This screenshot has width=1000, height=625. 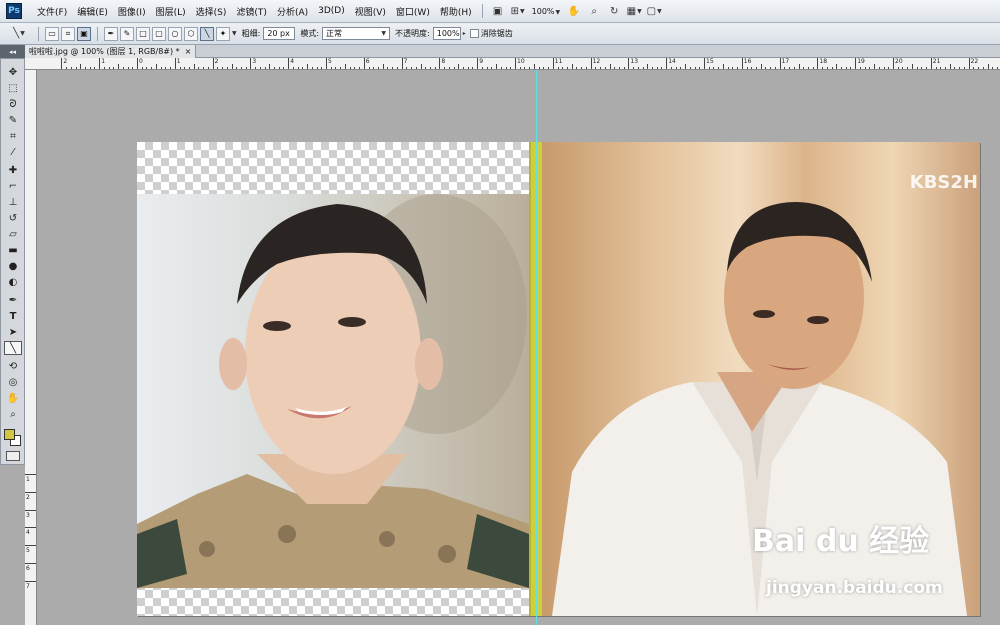 What do you see at coordinates (13, 88) in the screenshot?
I see `marquee-icon: ⬚` at bounding box center [13, 88].